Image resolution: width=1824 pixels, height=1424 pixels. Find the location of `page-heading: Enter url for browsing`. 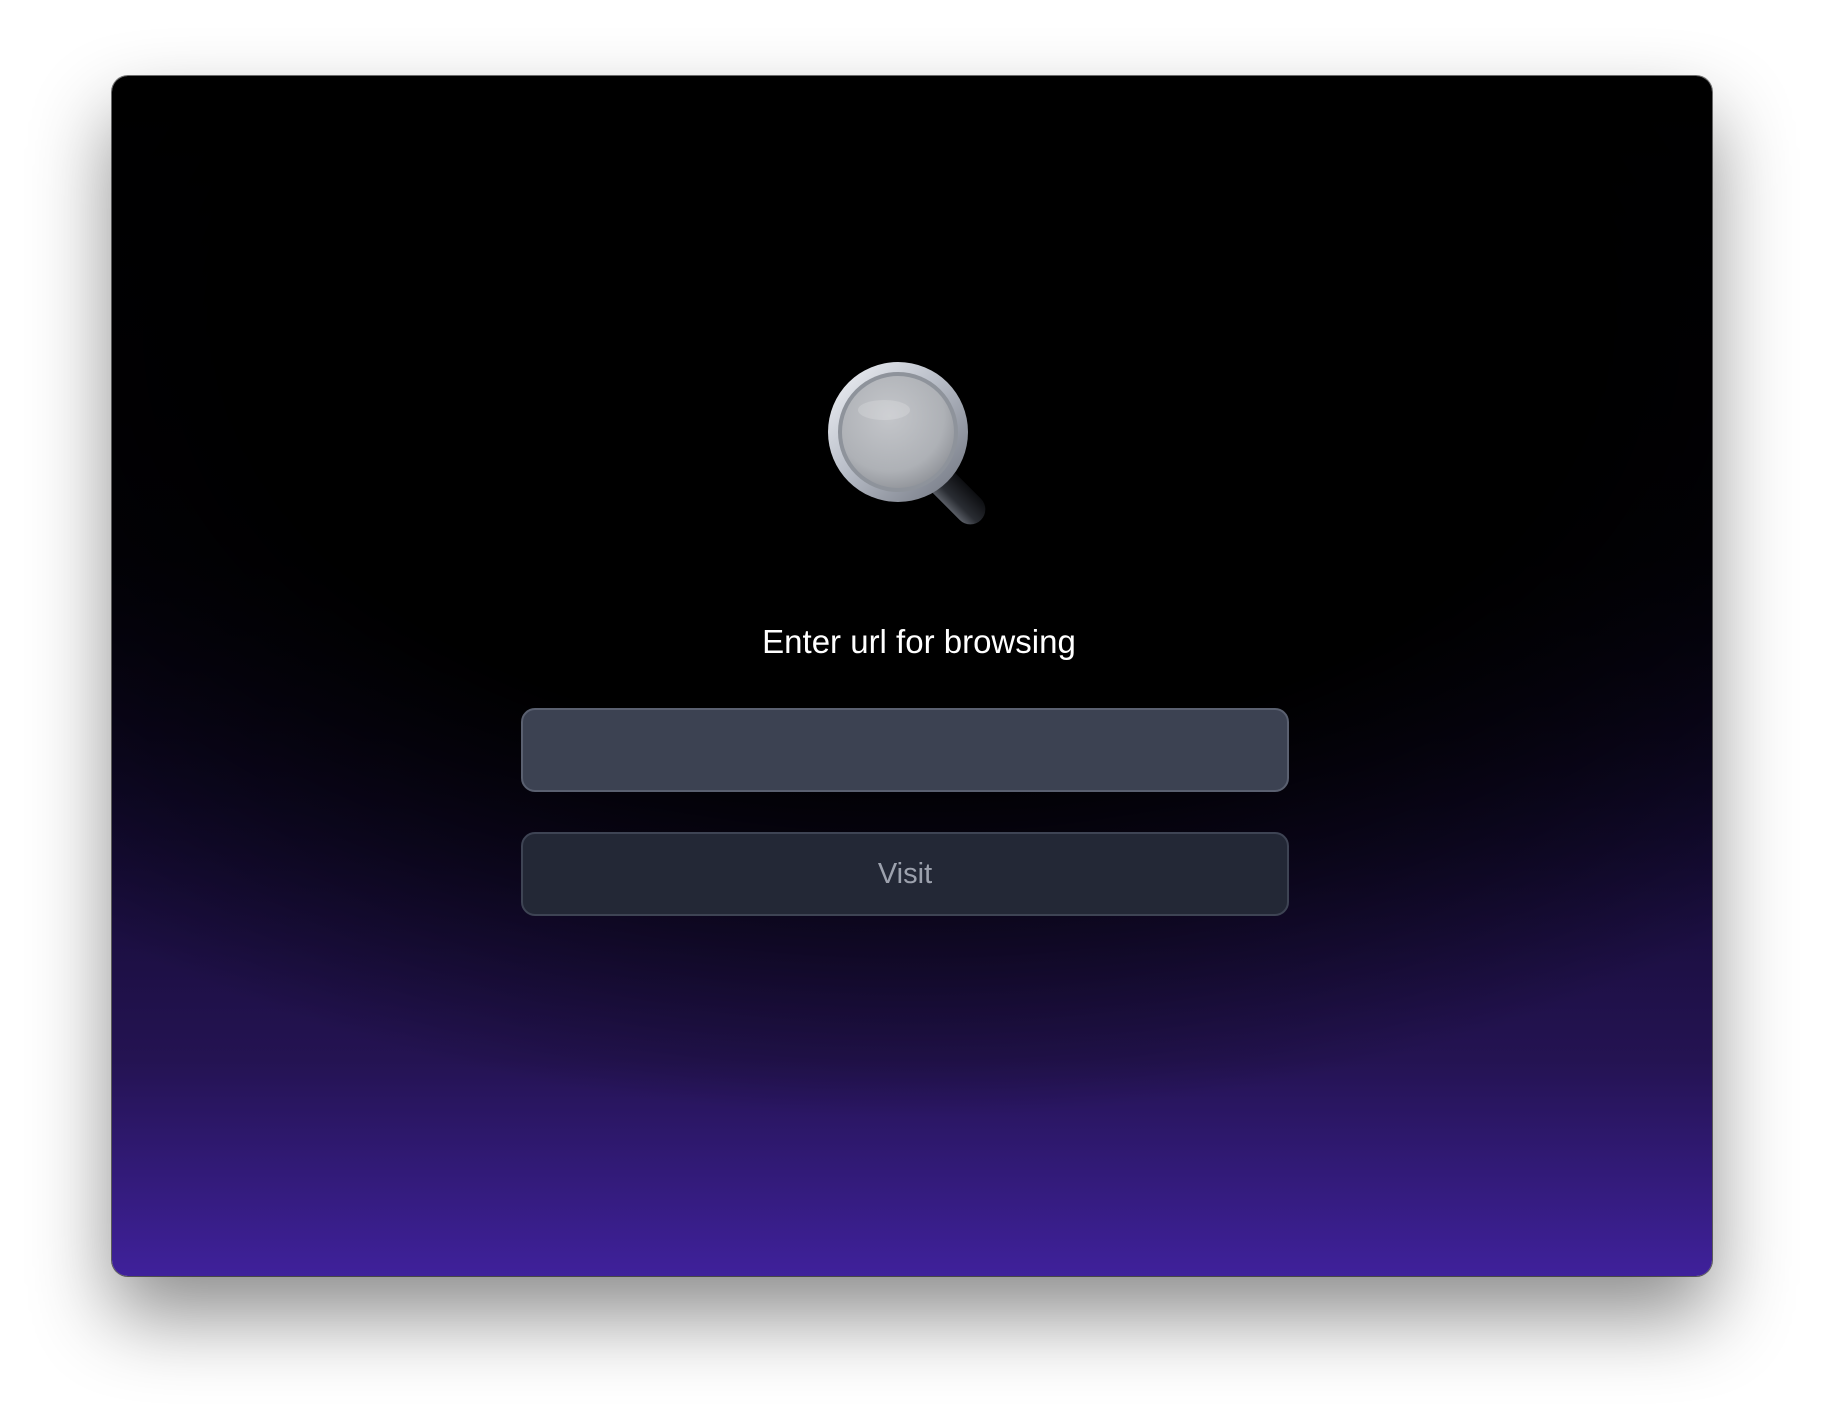

page-heading: Enter url for browsing is located at coordinates (919, 641).